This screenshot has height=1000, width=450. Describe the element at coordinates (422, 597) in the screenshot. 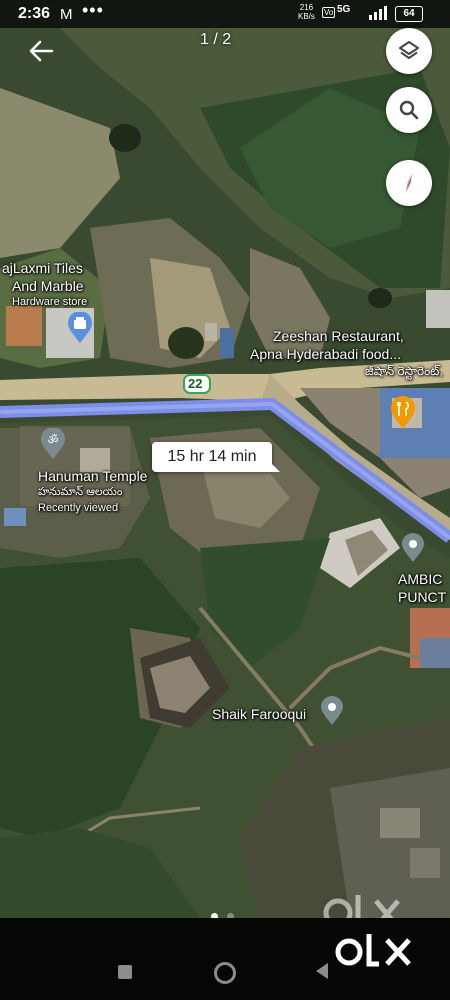

I see `place-label-ambica-line2: PUNCT` at that location.